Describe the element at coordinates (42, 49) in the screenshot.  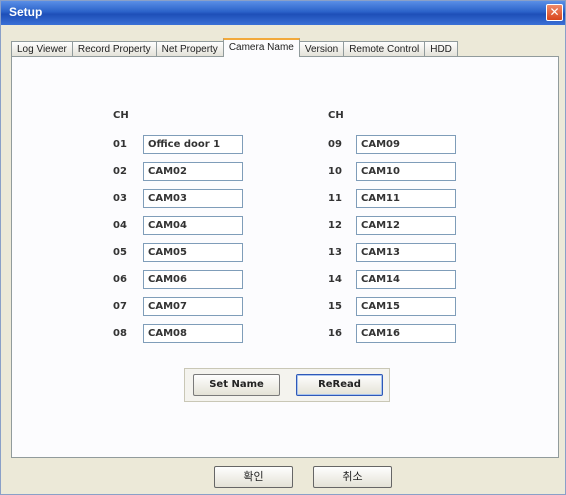
I see `tab-log-viewer: Log Viewer` at that location.